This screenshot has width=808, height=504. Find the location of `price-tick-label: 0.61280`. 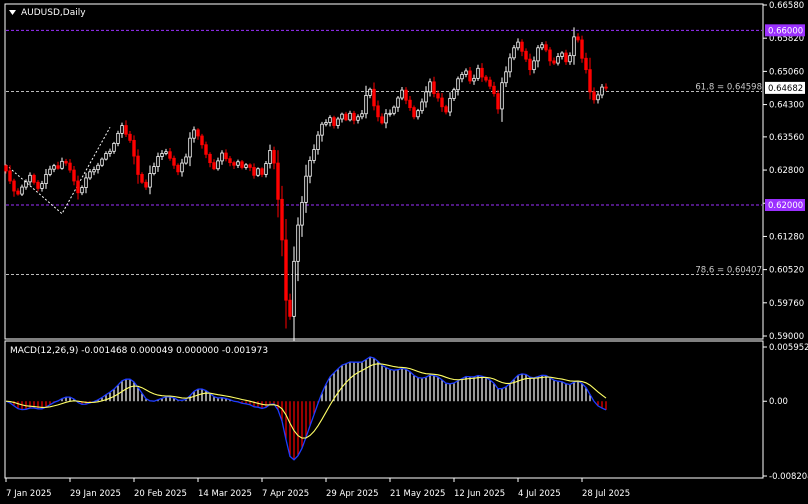

price-tick-label: 0.61280 is located at coordinates (786, 237).